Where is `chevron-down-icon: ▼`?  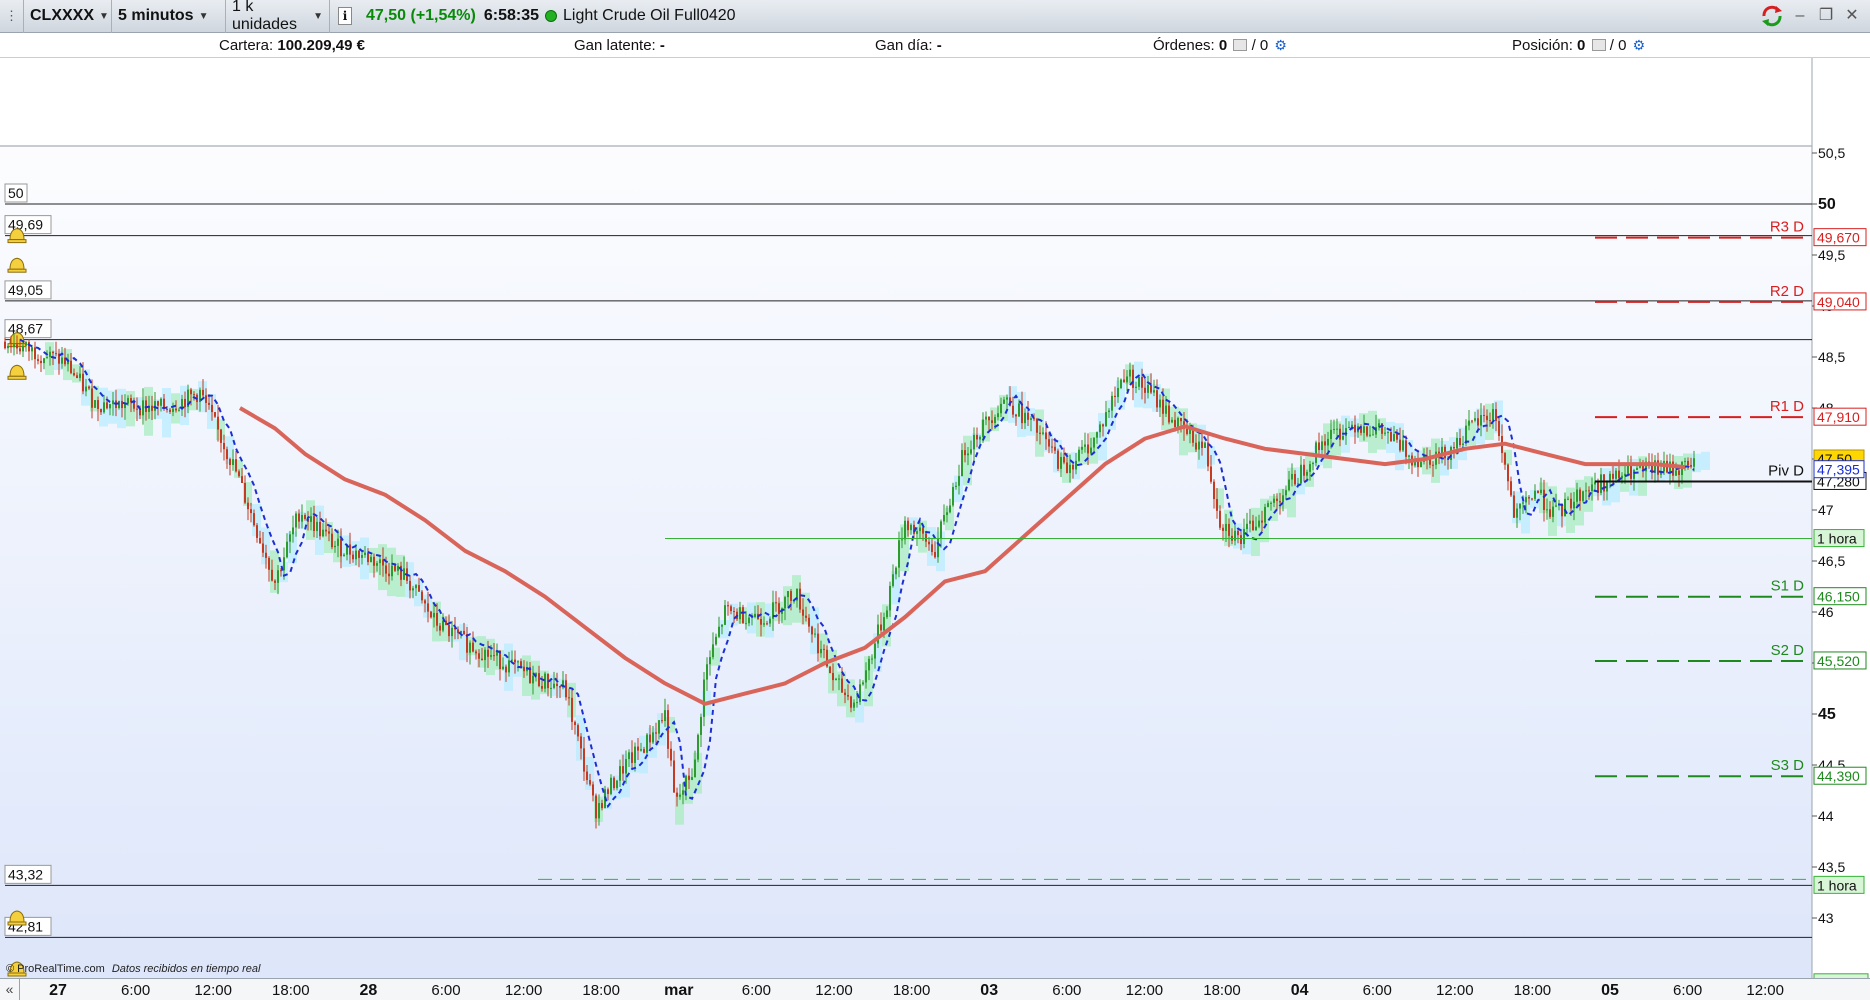 chevron-down-icon: ▼ is located at coordinates (318, 16).